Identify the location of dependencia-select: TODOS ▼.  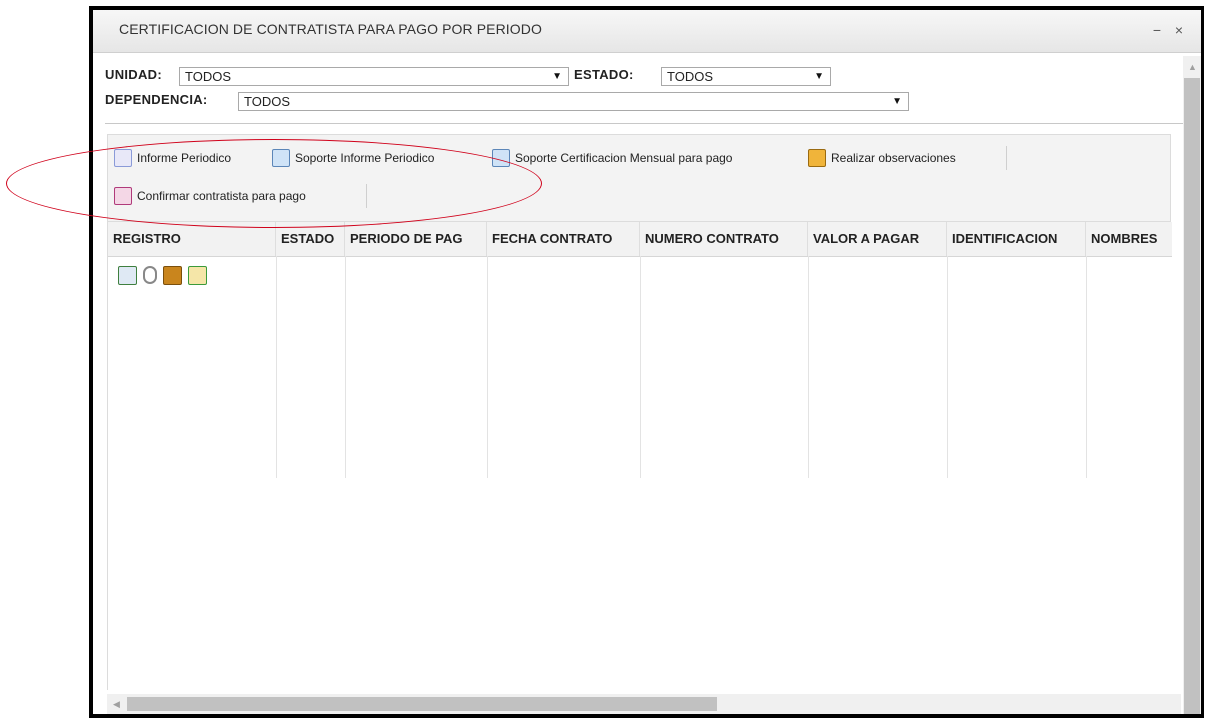
(573, 101).